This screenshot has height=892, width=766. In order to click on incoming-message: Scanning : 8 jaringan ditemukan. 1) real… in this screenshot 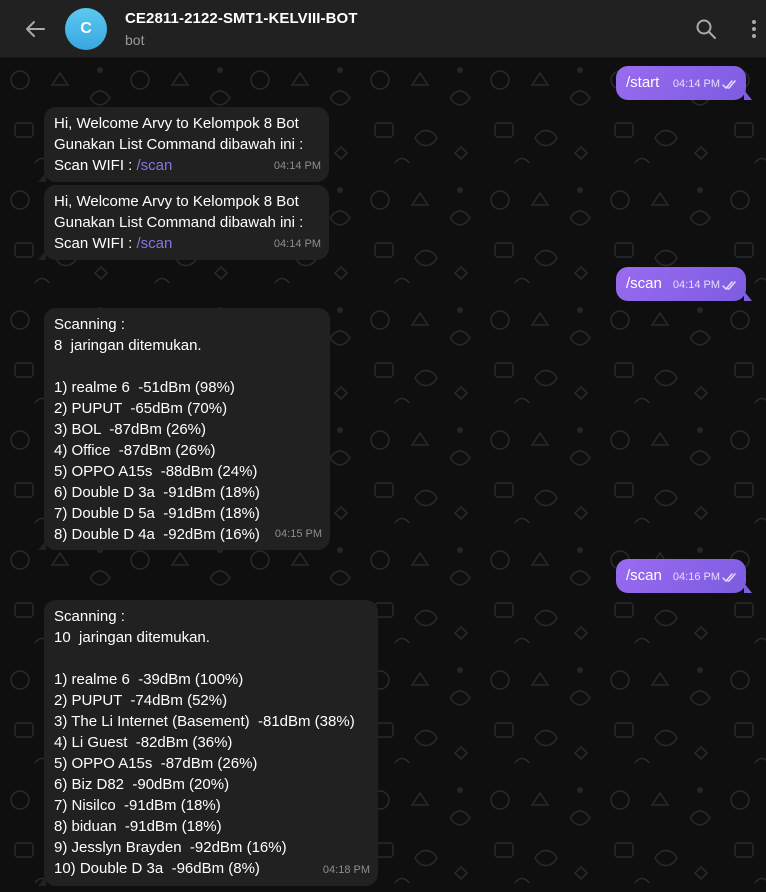, I will do `click(184, 429)`.